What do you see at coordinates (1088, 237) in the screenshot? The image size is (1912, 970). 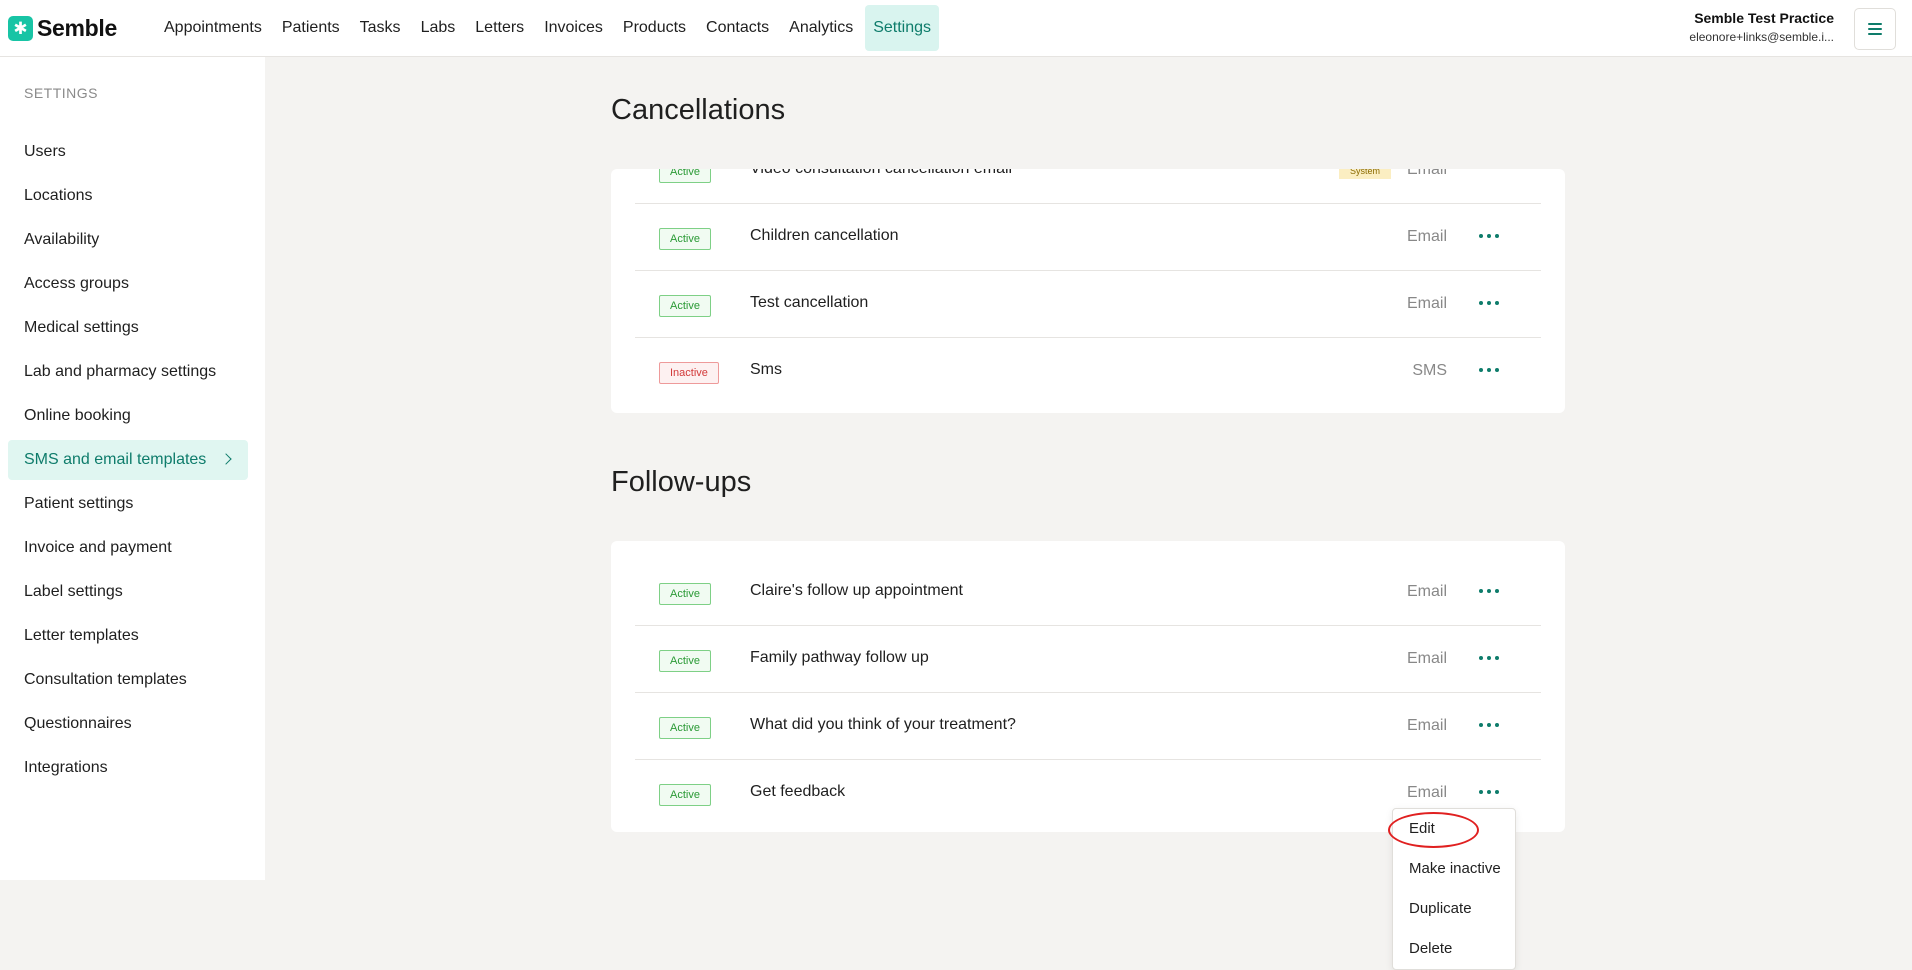 I see `table-row: Active Children cancellation Email` at bounding box center [1088, 237].